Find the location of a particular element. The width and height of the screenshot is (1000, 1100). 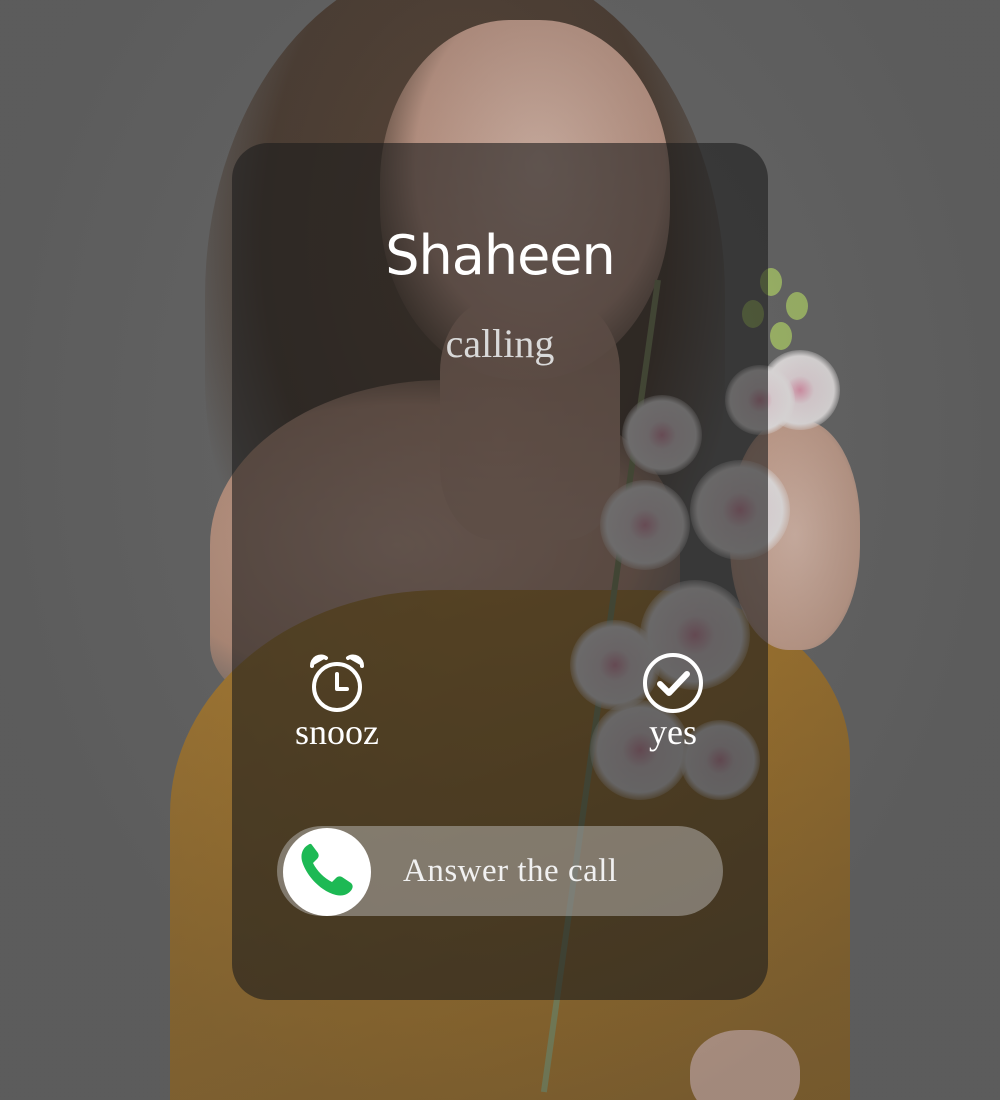

snooze-button: snooz is located at coordinates (337, 701).